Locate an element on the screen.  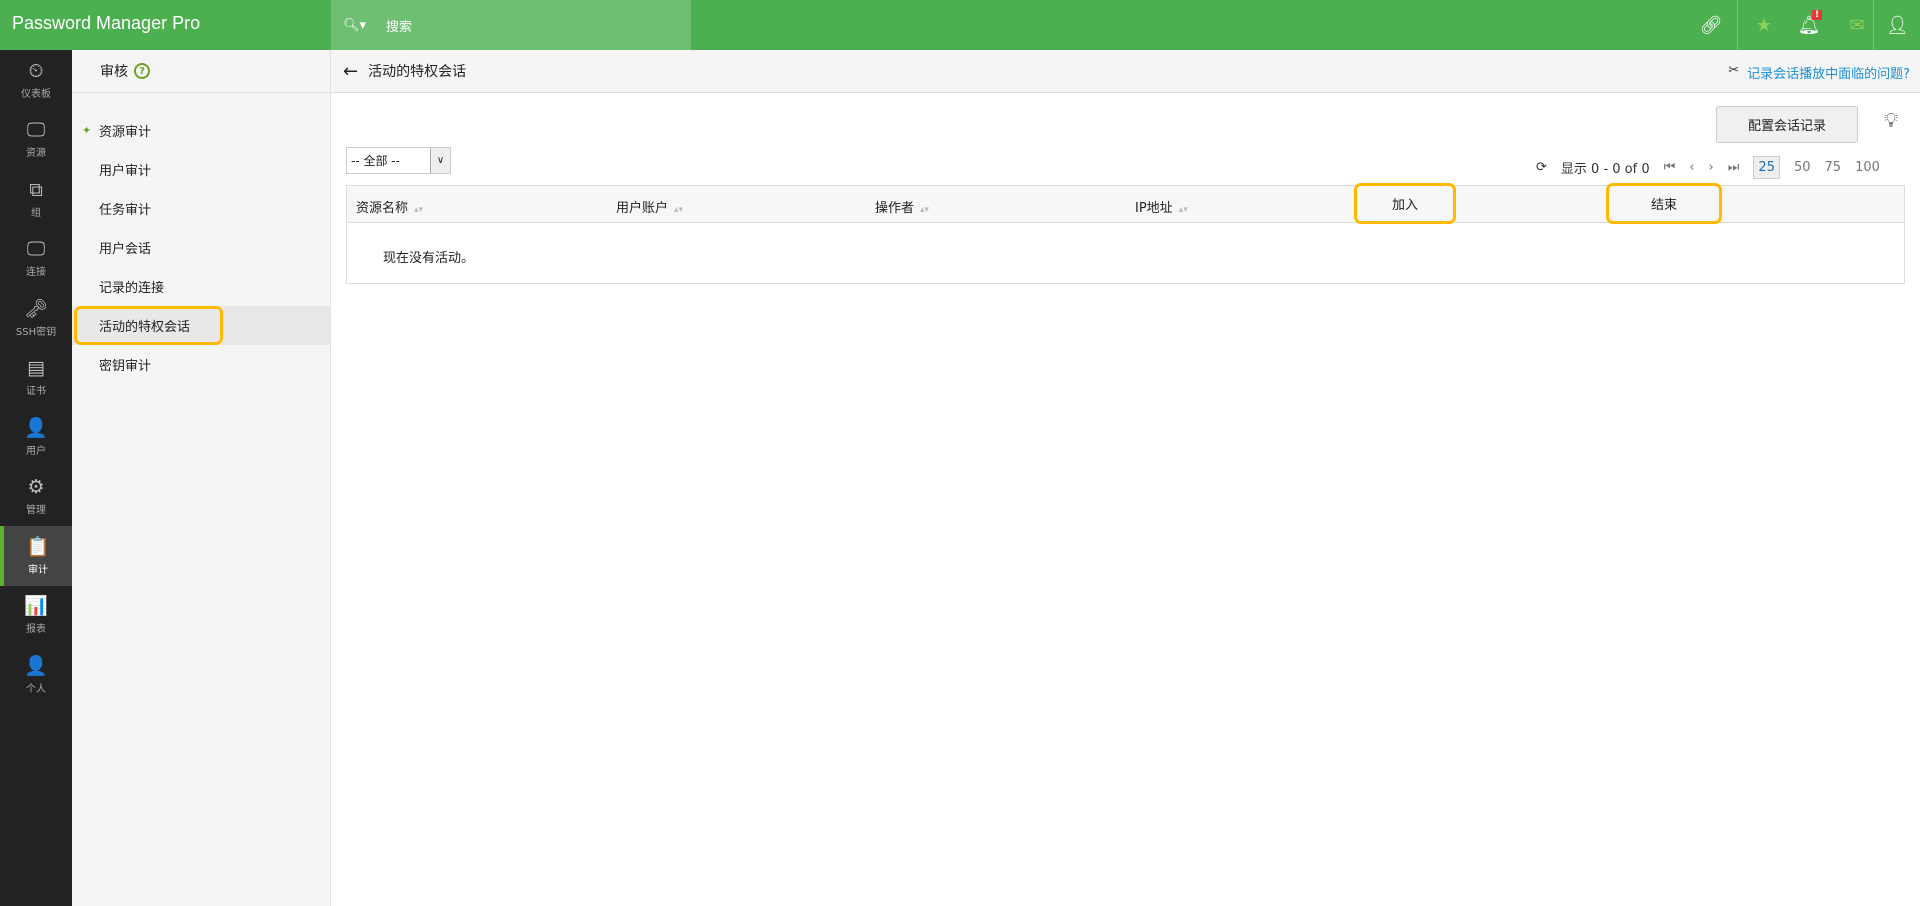
nav-item-5: ▤ 证书 is located at coordinates (36, 378).